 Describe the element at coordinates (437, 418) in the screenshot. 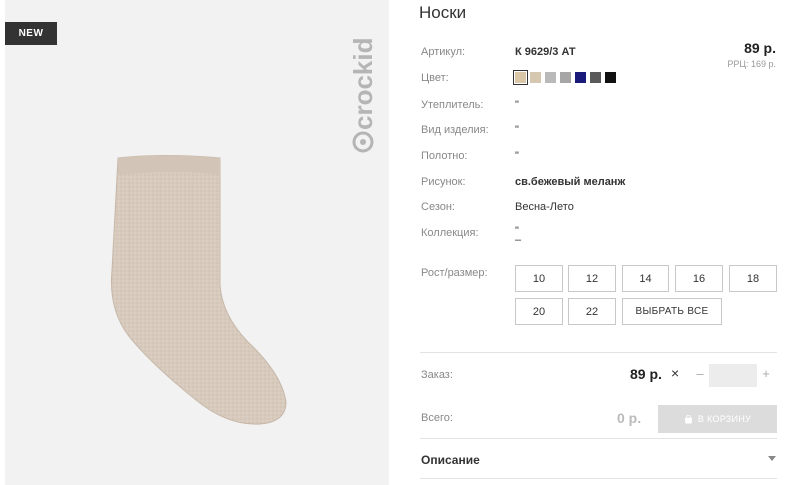

I see `total-label: Всего:` at that location.